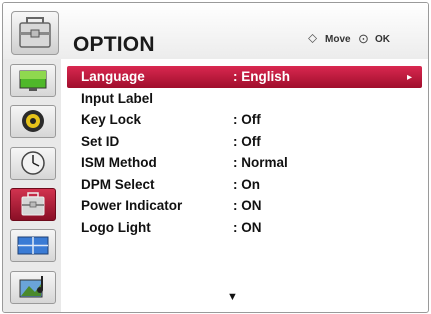 This screenshot has height=314, width=431. I want to click on sidebar-item-photo-music, so click(33, 287).